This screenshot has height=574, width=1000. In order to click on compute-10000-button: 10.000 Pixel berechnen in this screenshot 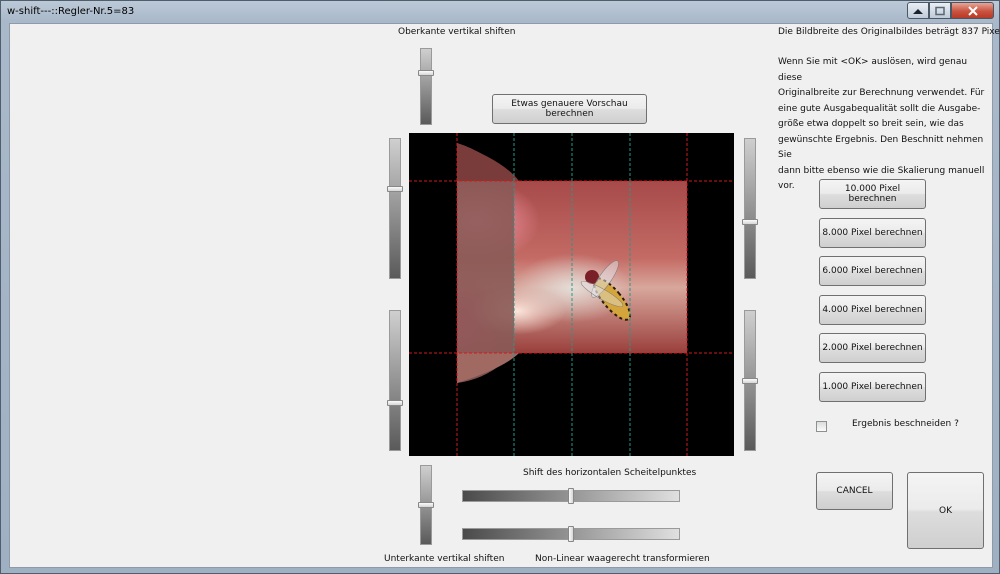, I will do `click(872, 194)`.